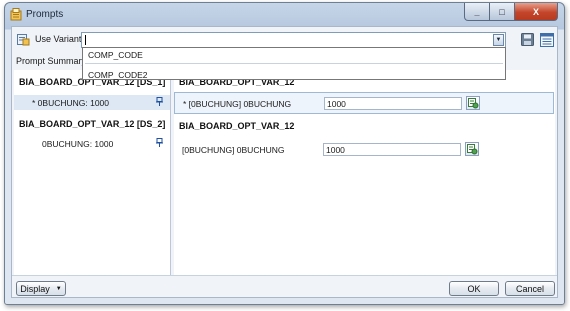 The width and height of the screenshot is (570, 311). What do you see at coordinates (233, 150) in the screenshot?
I see `prompt-label: [0BUCHUNG] 0BUCHUNG` at bounding box center [233, 150].